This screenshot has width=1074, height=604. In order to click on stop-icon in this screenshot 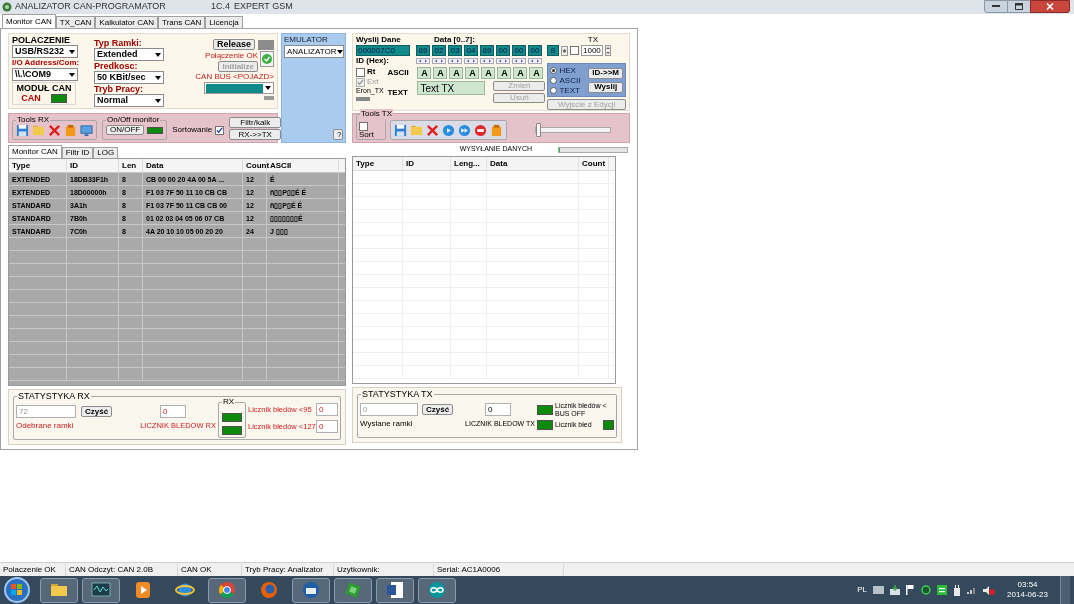, I will do `click(480, 130)`.